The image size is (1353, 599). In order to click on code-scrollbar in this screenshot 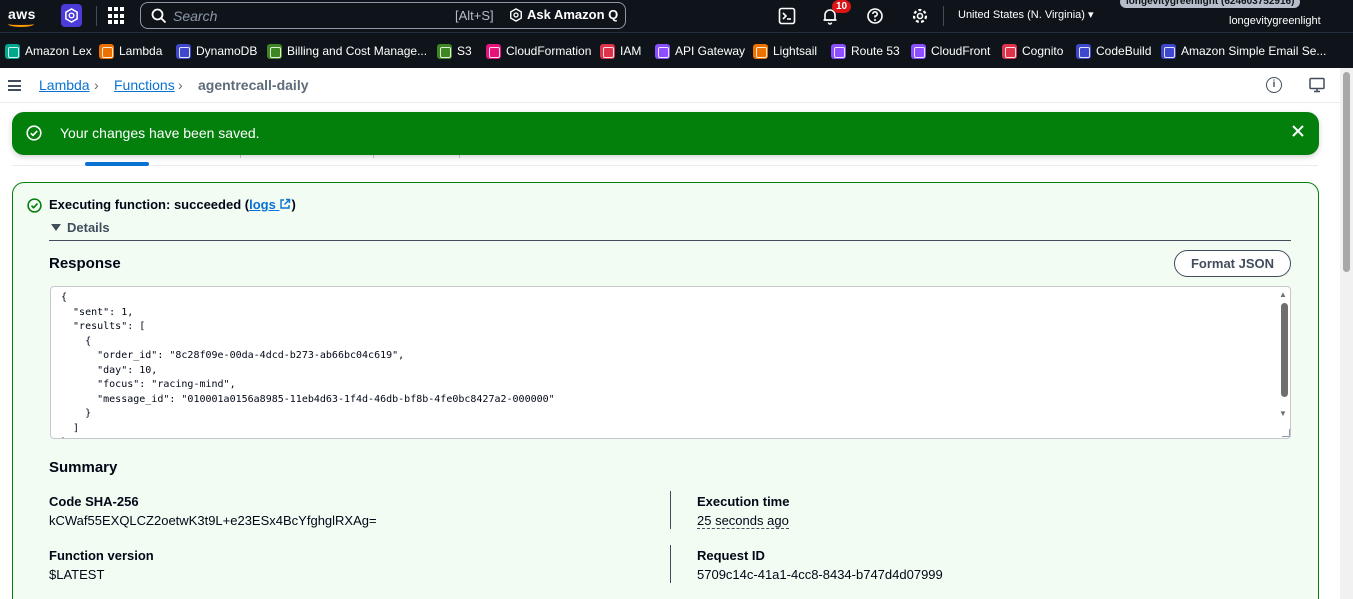, I will do `click(1284, 357)`.